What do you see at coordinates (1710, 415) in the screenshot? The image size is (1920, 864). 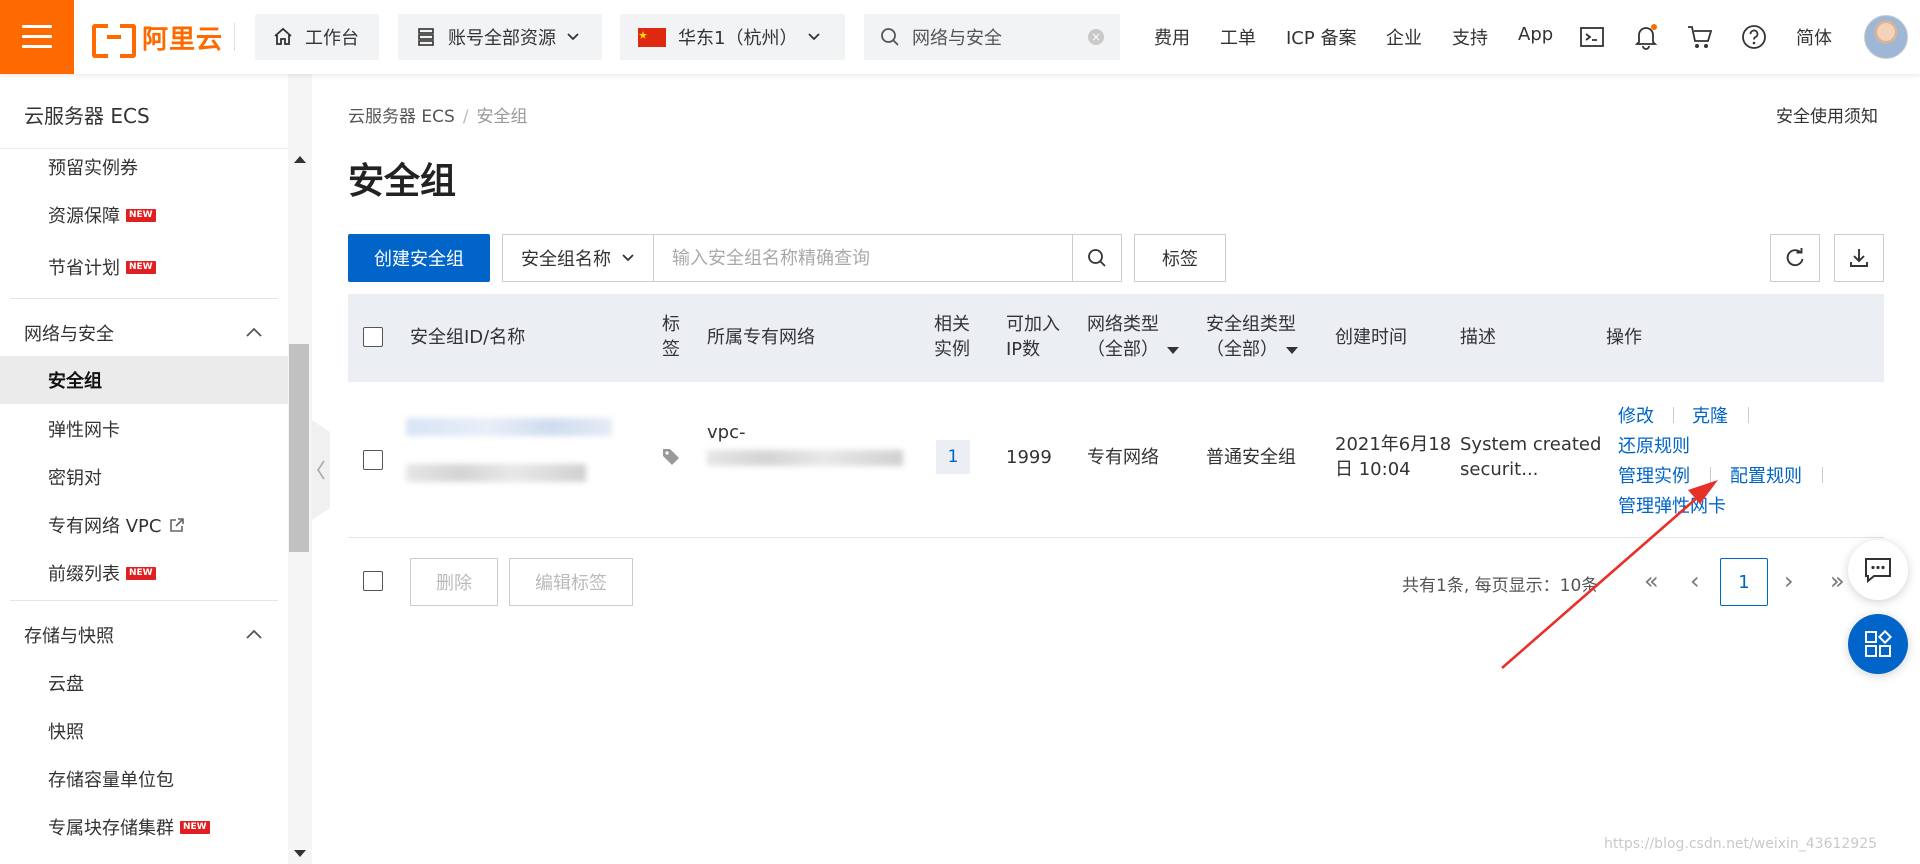 I see `clone-link: 克隆` at bounding box center [1710, 415].